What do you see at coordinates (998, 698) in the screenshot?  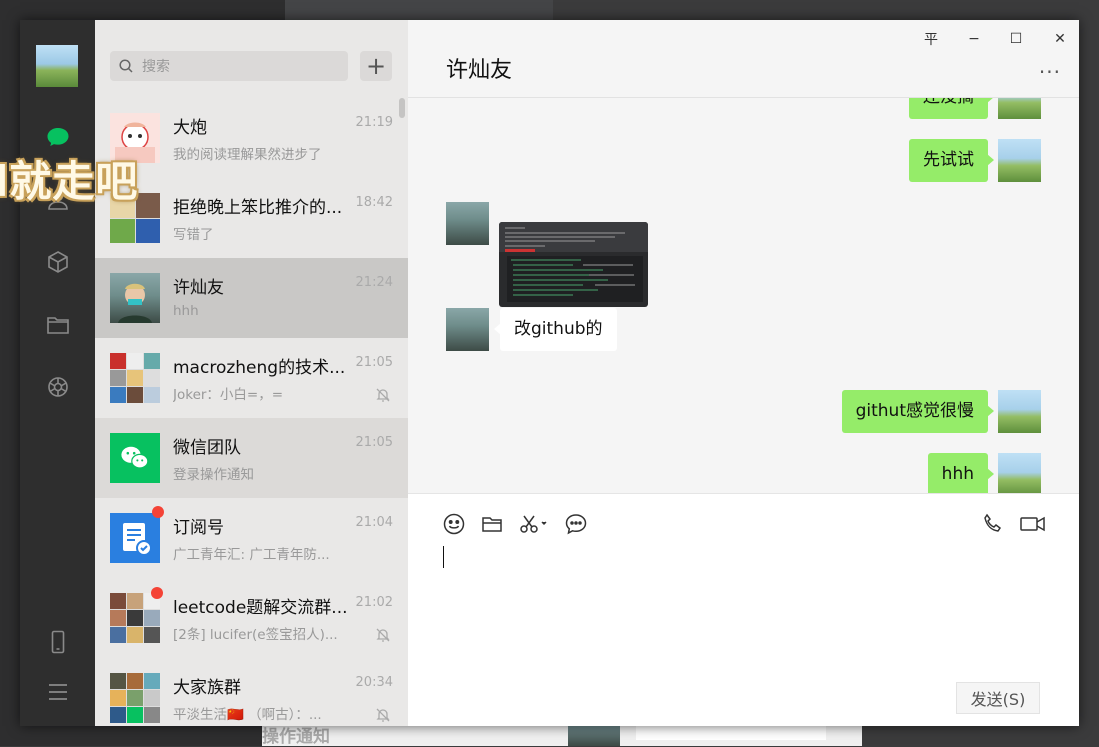 I see `send-button: 发送(S)` at bounding box center [998, 698].